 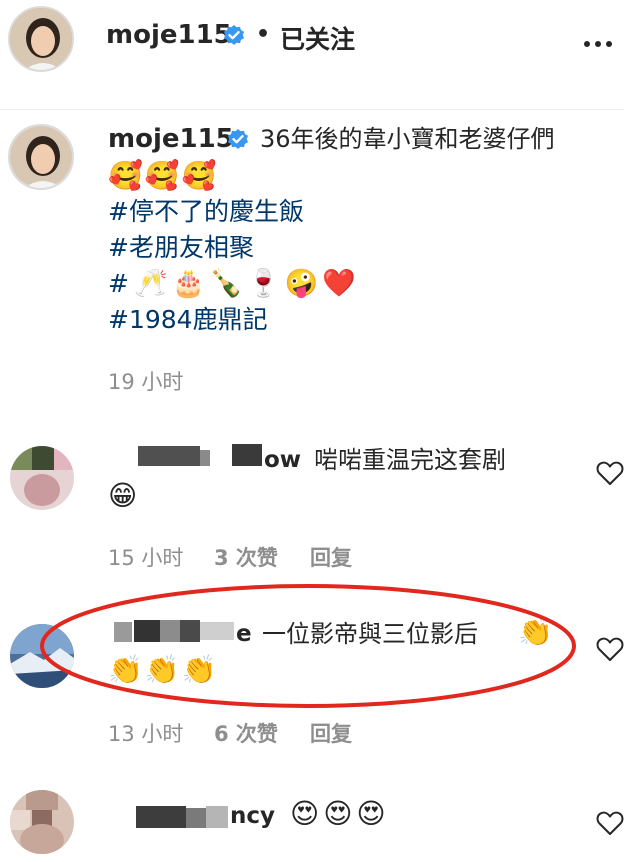 I want to click on comment-item: ncy 😍😍😍, so click(x=312, y=816).